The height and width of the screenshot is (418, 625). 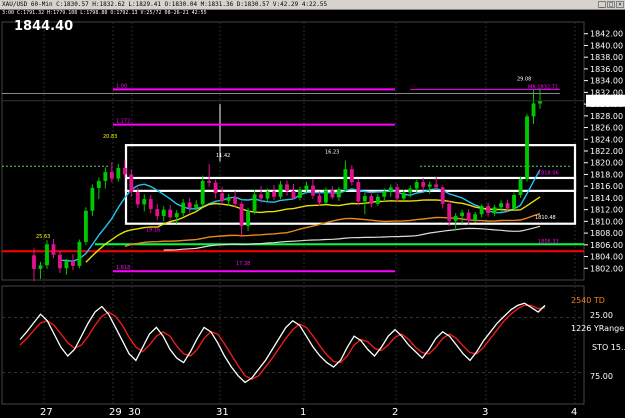 What do you see at coordinates (606, 174) in the screenshot?
I see `y-tick-label: 1818.00` at bounding box center [606, 174].